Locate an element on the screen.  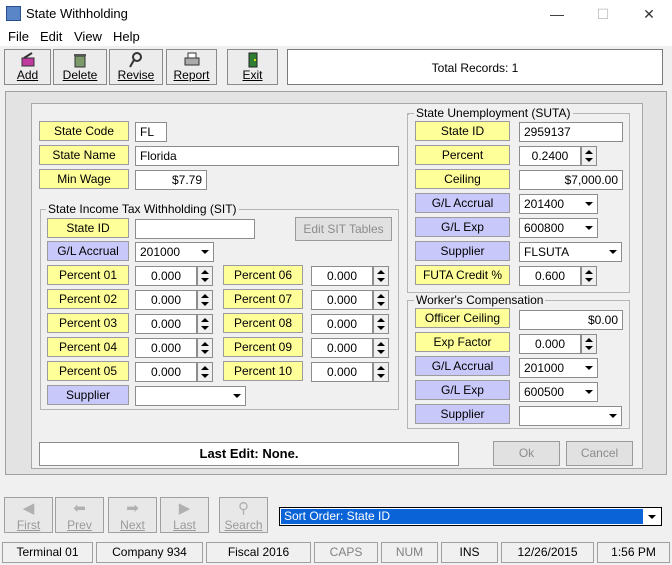
status-fiscal: Fiscal 2016 is located at coordinates (258, 552).